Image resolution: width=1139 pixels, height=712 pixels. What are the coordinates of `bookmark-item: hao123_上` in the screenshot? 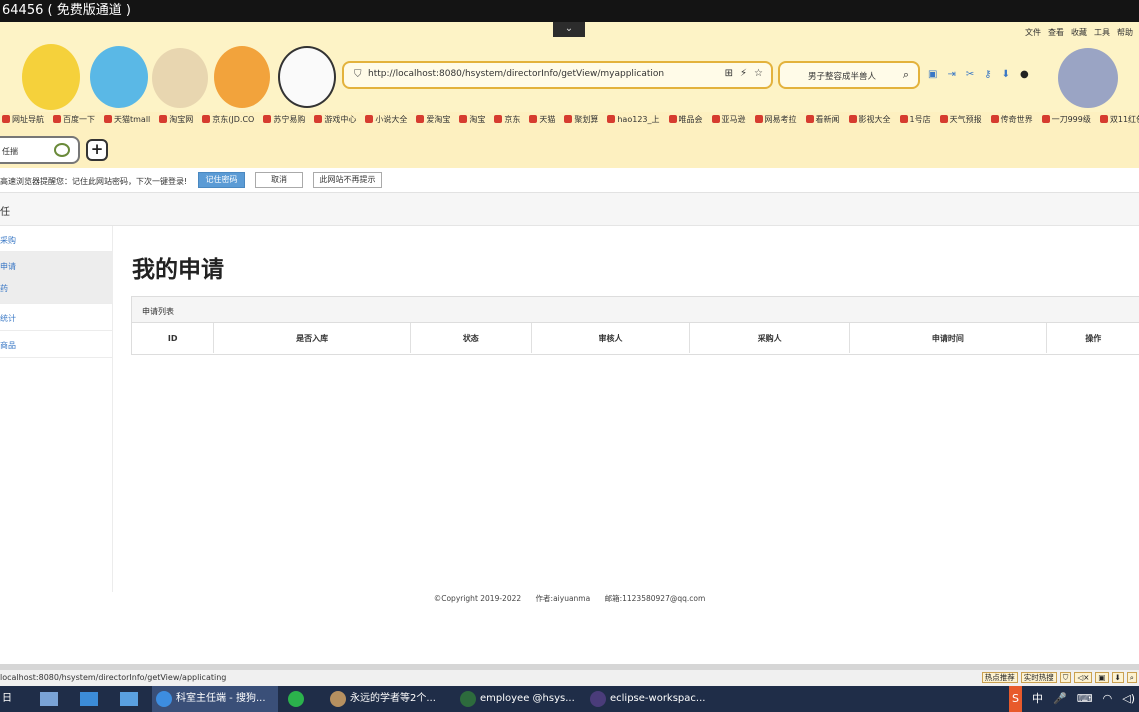 It's located at (633, 122).